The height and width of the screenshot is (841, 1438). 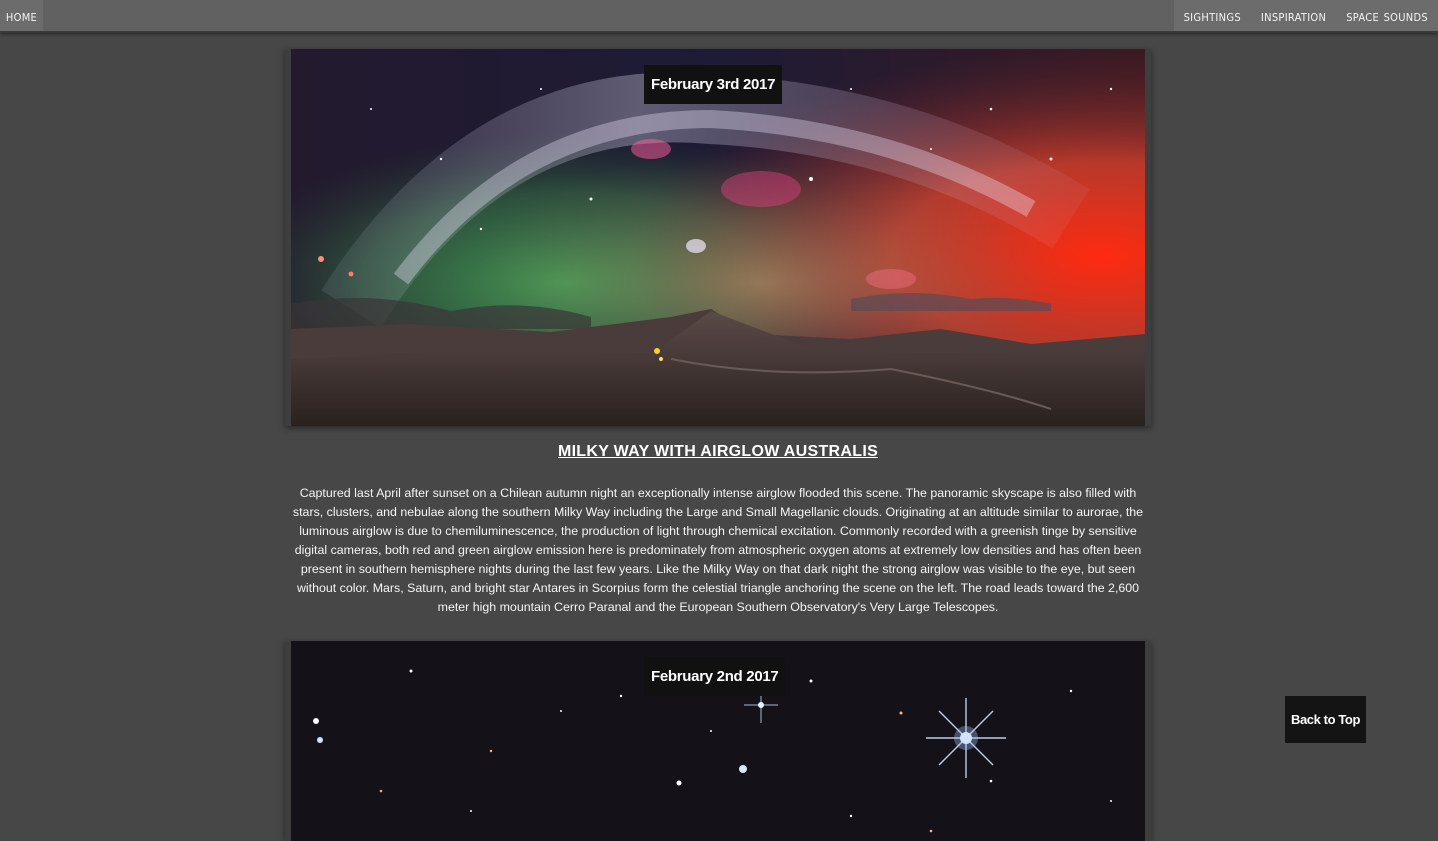 I want to click on post-title-link: MILKY WAY WITH AIRGLOW AUSTRALIS, so click(x=718, y=452).